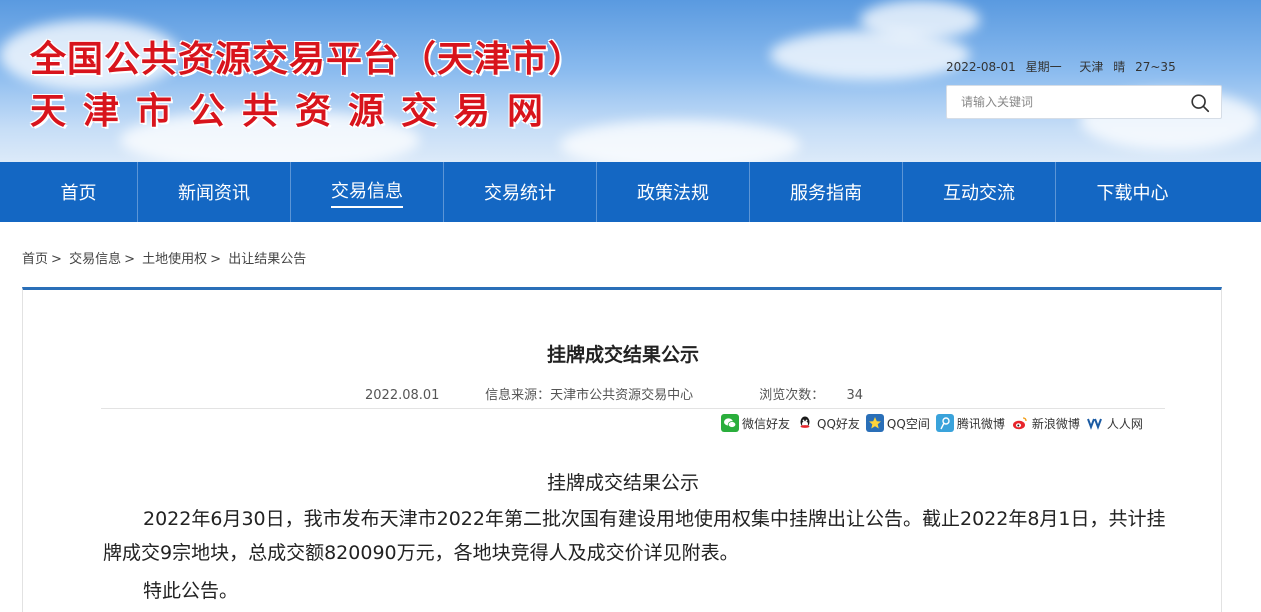 Image resolution: width=1261 pixels, height=612 pixels. I want to click on nav-item-interaction: 互动交流, so click(979, 192).